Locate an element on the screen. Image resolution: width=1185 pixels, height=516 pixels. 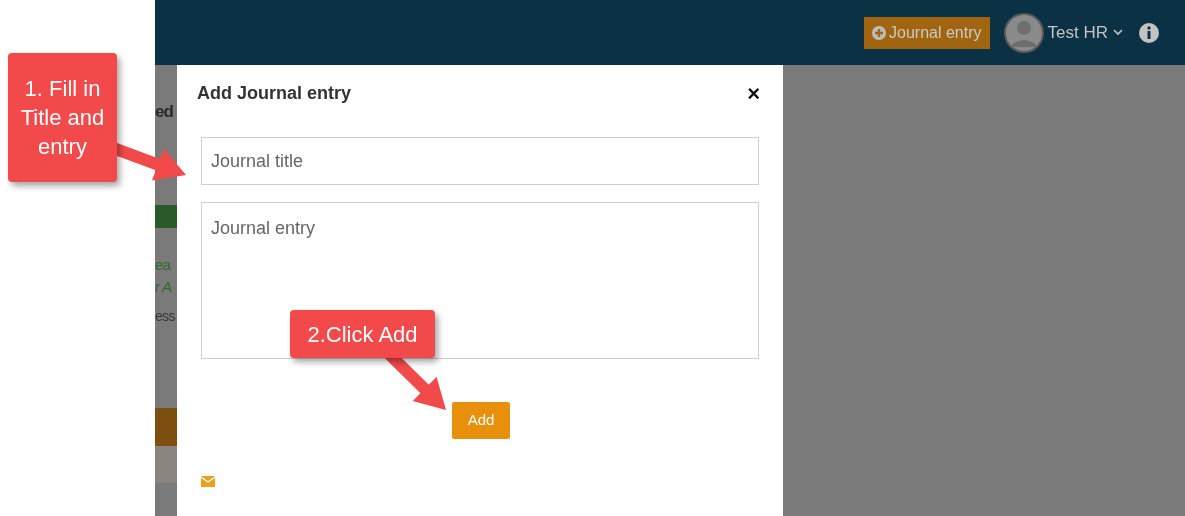
callout: 2.Click Add is located at coordinates (362, 334).